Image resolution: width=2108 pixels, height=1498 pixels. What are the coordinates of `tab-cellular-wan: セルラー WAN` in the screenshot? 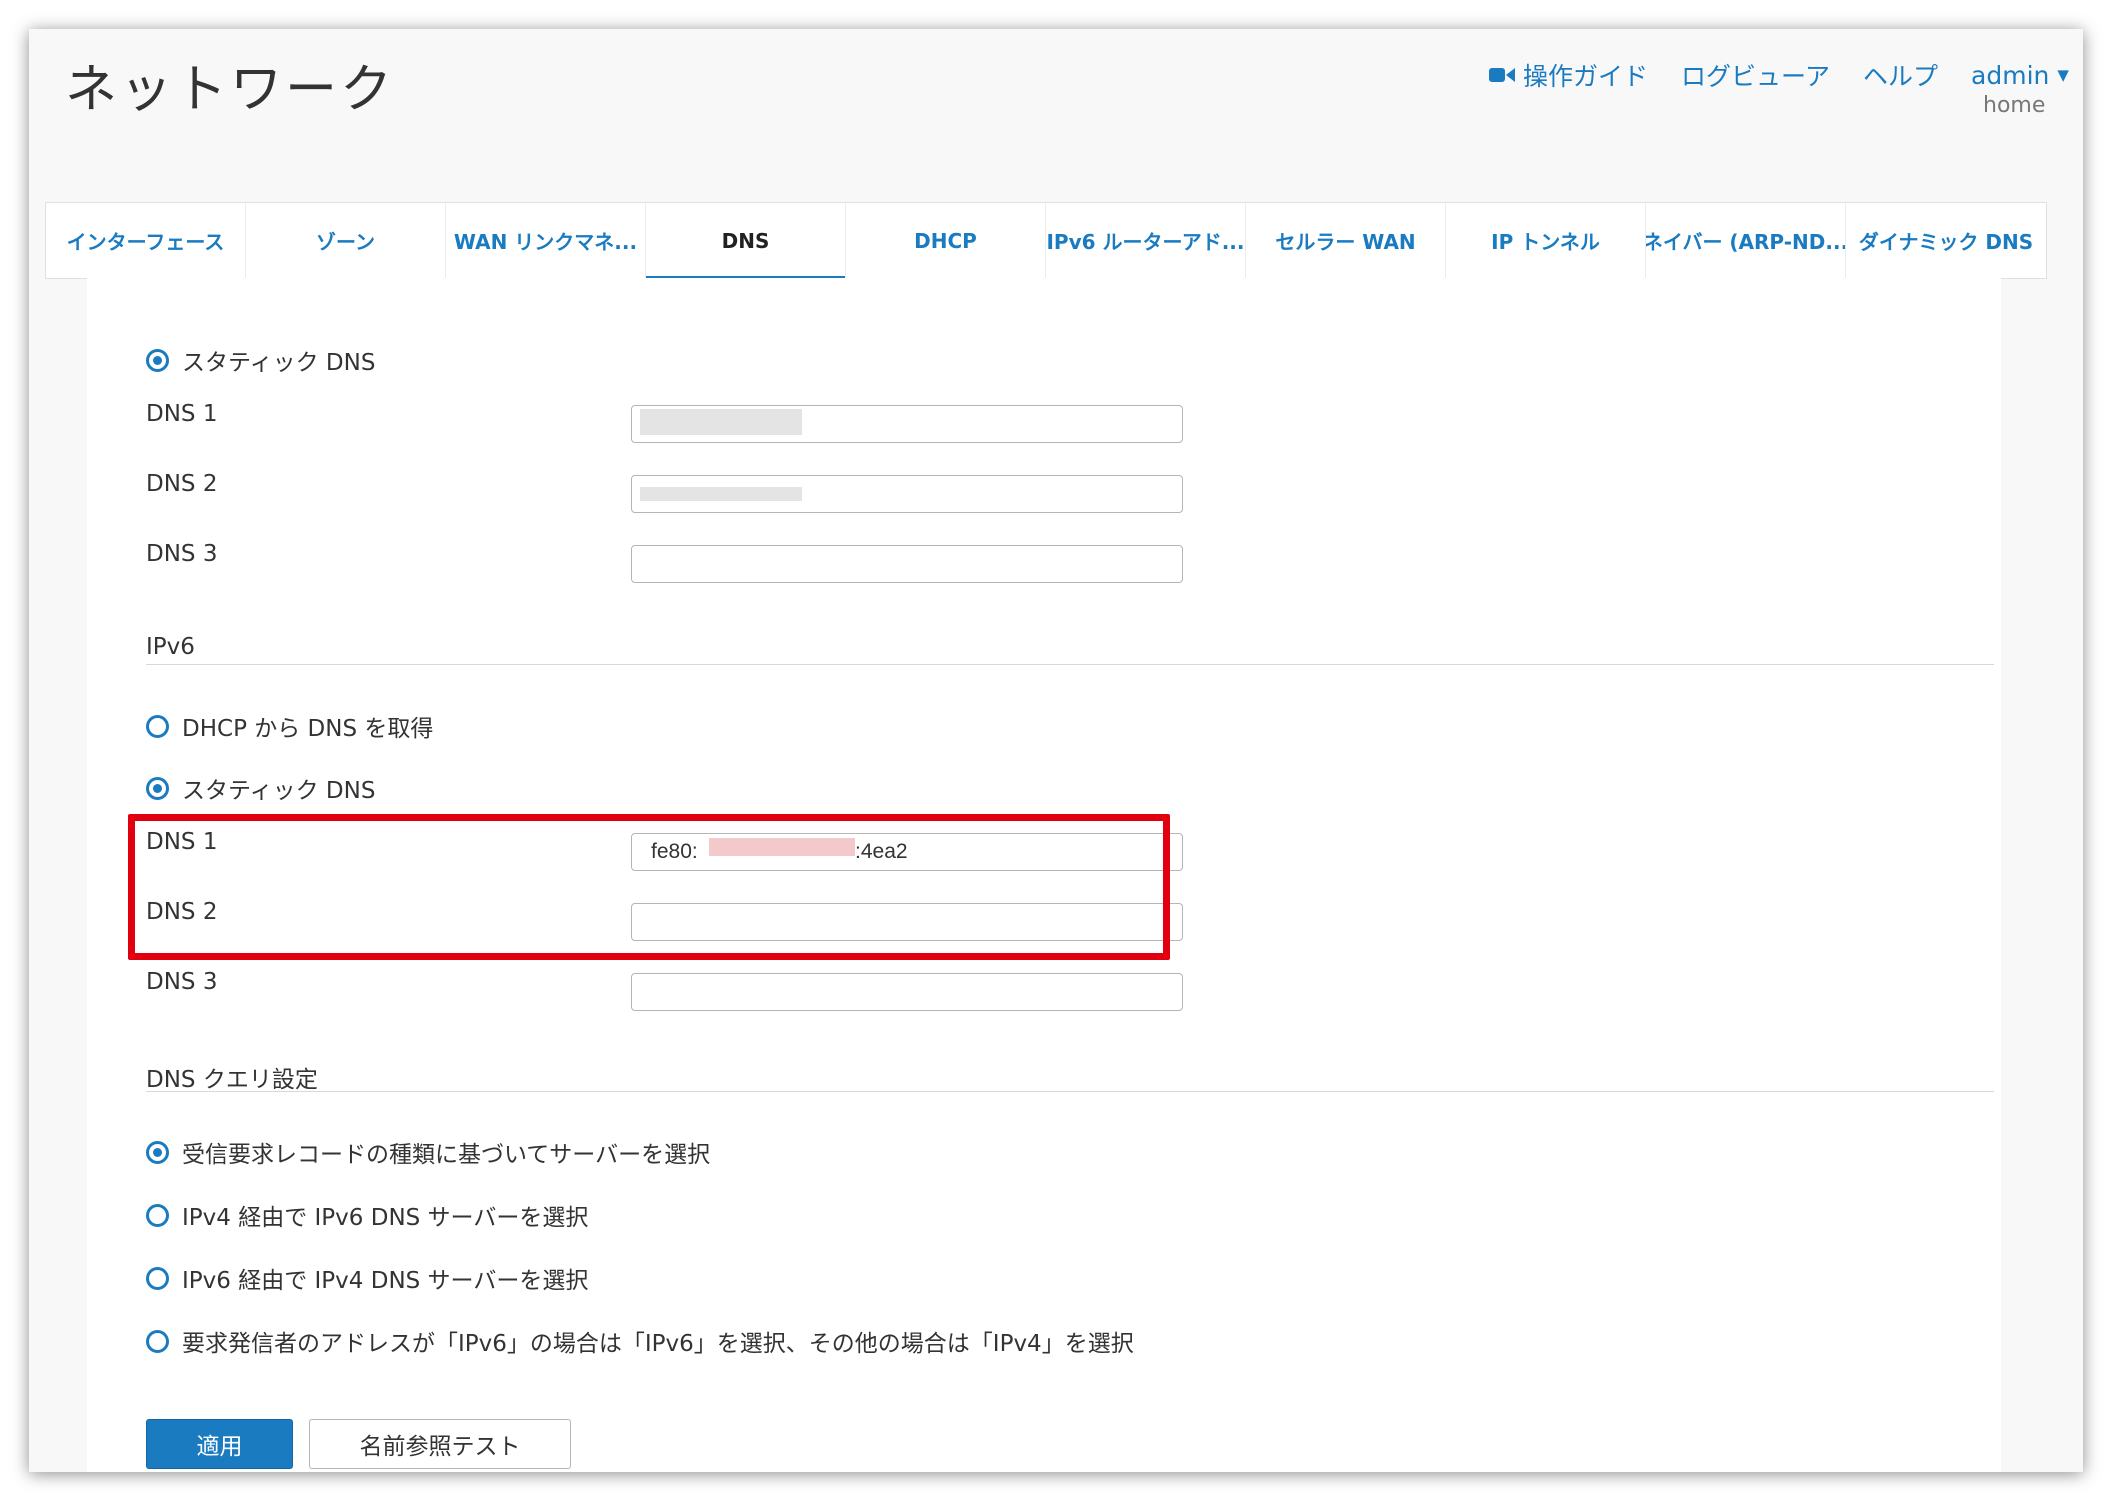 It's located at (1346, 240).